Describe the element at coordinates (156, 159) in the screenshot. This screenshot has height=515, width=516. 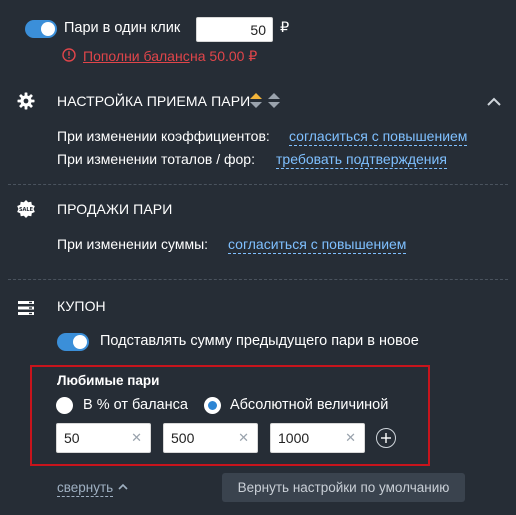
I see `totals-change-label: При изменении тоталов / фор:` at that location.